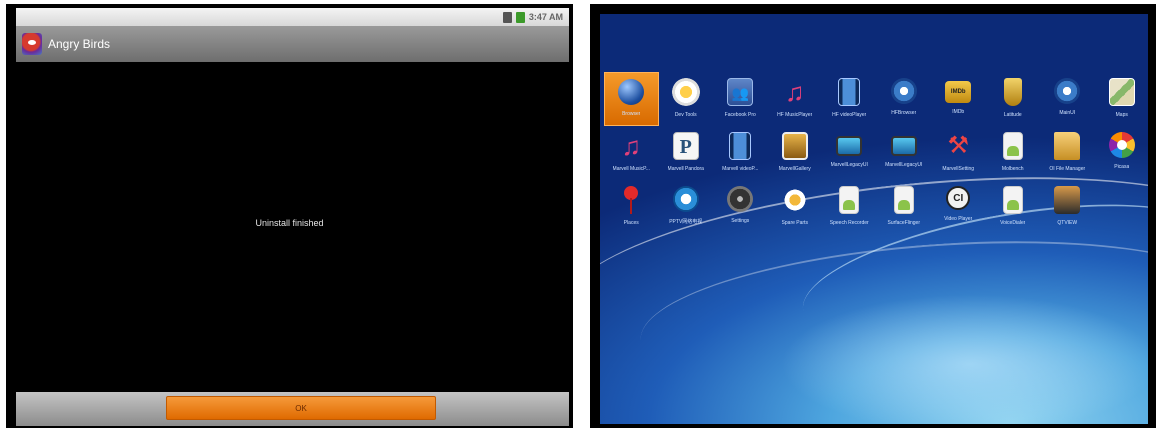 Image resolution: width=1156 pixels, height=428 pixels. I want to click on app-pptv: PPTV网络电视, so click(686, 207).